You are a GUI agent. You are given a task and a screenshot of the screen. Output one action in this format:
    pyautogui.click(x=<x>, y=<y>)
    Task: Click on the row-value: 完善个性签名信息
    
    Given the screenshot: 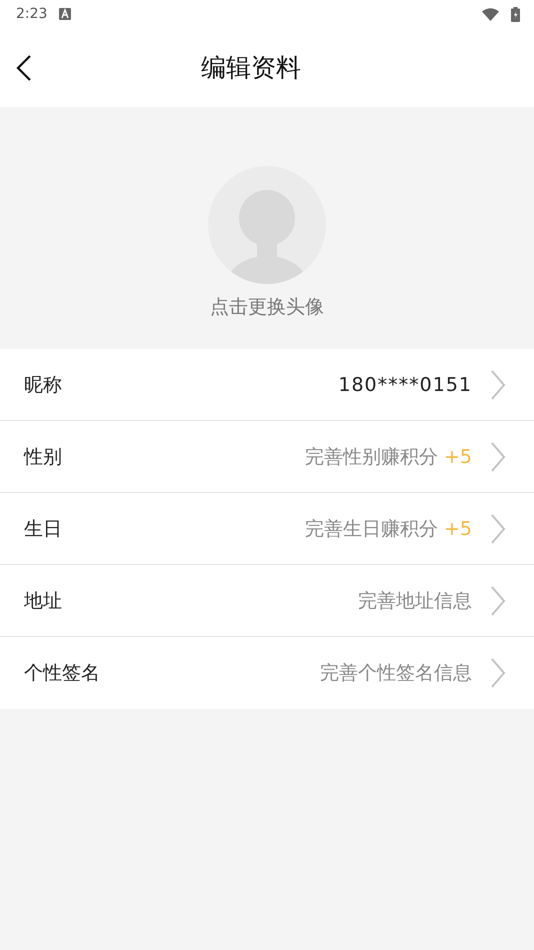 What is the action you would take?
    pyautogui.click(x=396, y=673)
    